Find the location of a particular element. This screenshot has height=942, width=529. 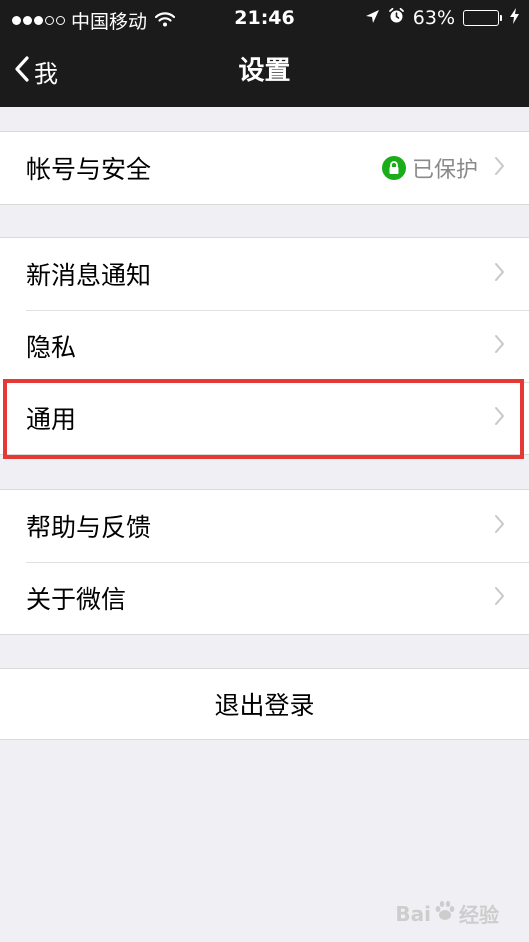

navigation-bar: 我 设置 is located at coordinates (264, 71).